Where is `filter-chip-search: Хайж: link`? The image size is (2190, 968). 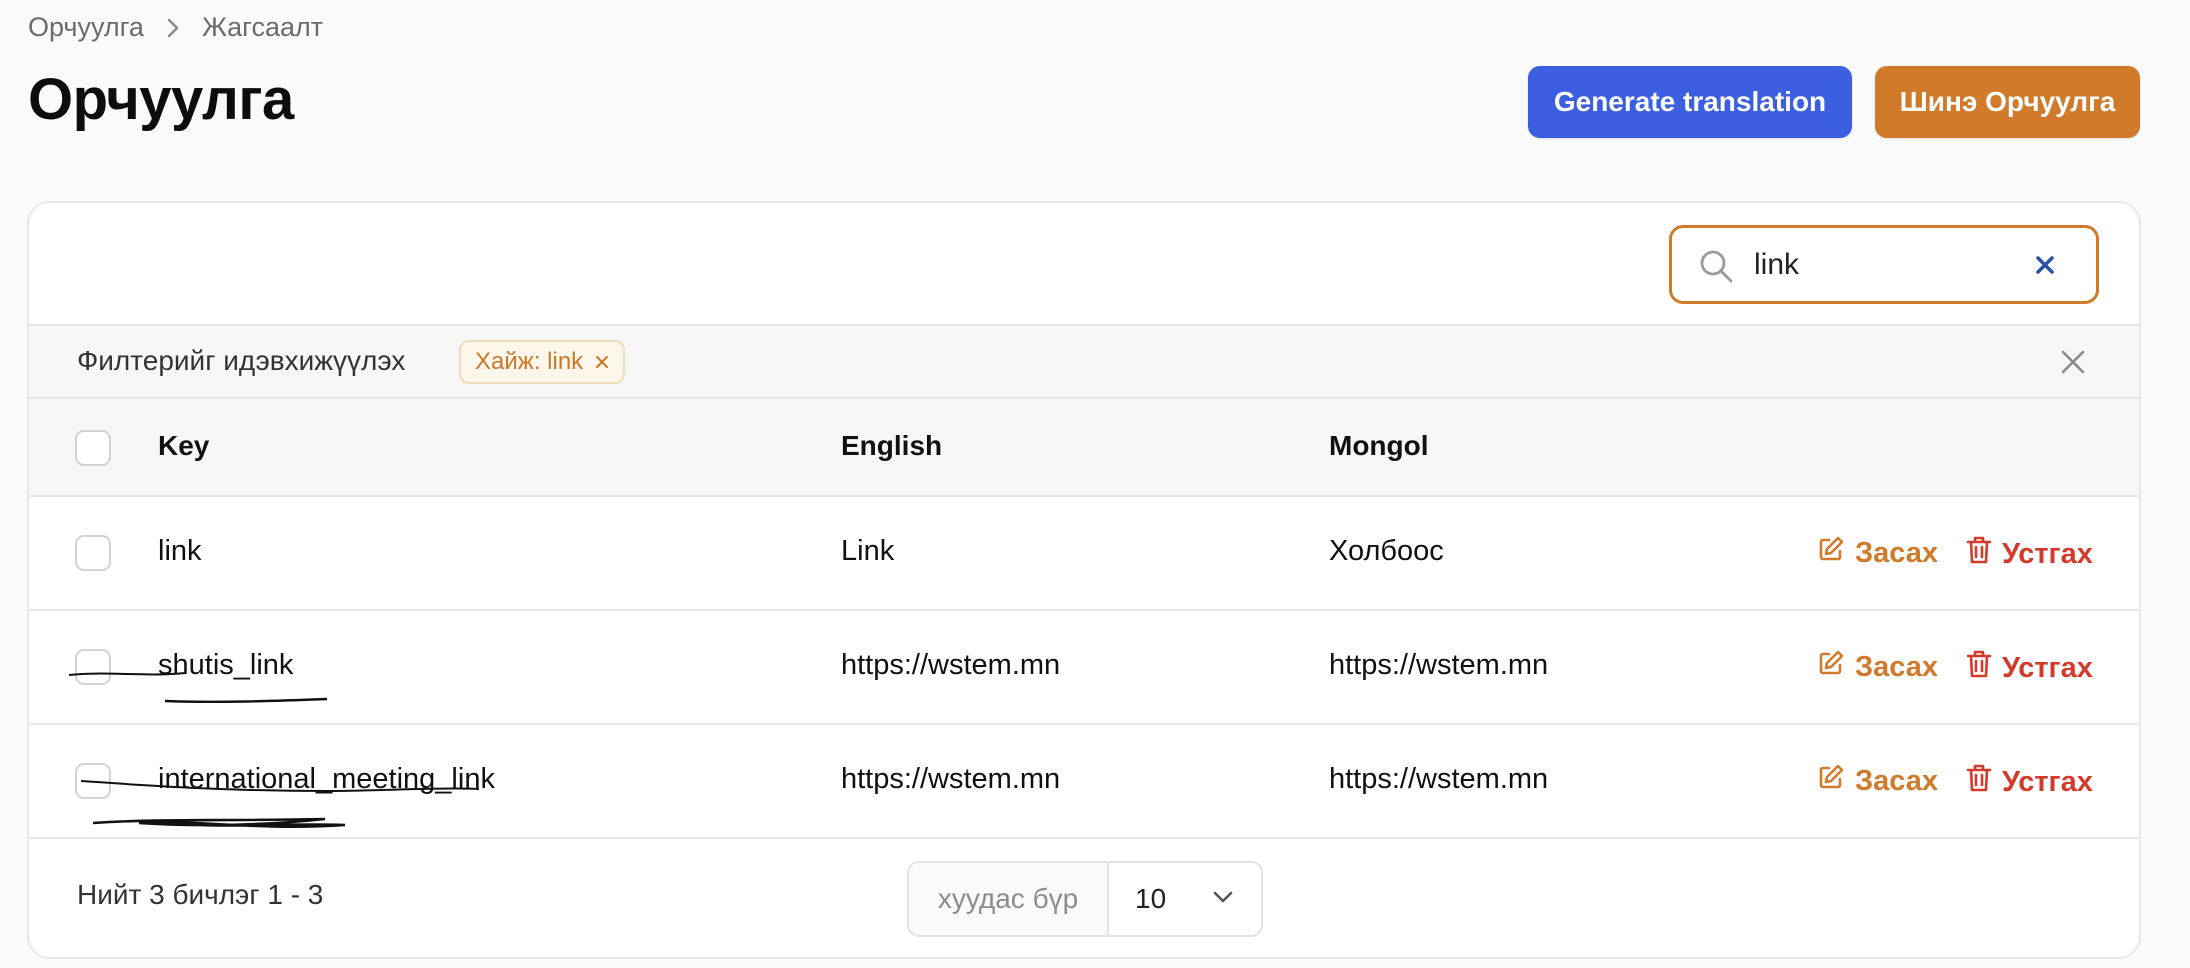 filter-chip-search: Хайж: link is located at coordinates (542, 362).